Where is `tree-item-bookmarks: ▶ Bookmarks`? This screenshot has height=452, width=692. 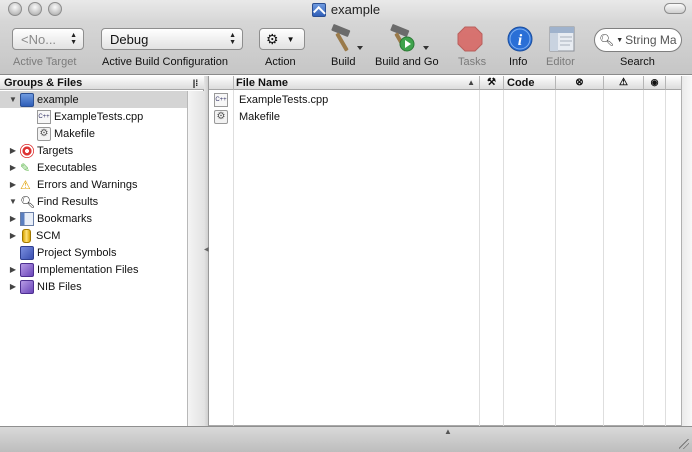 tree-item-bookmarks: ▶ Bookmarks is located at coordinates (93, 218).